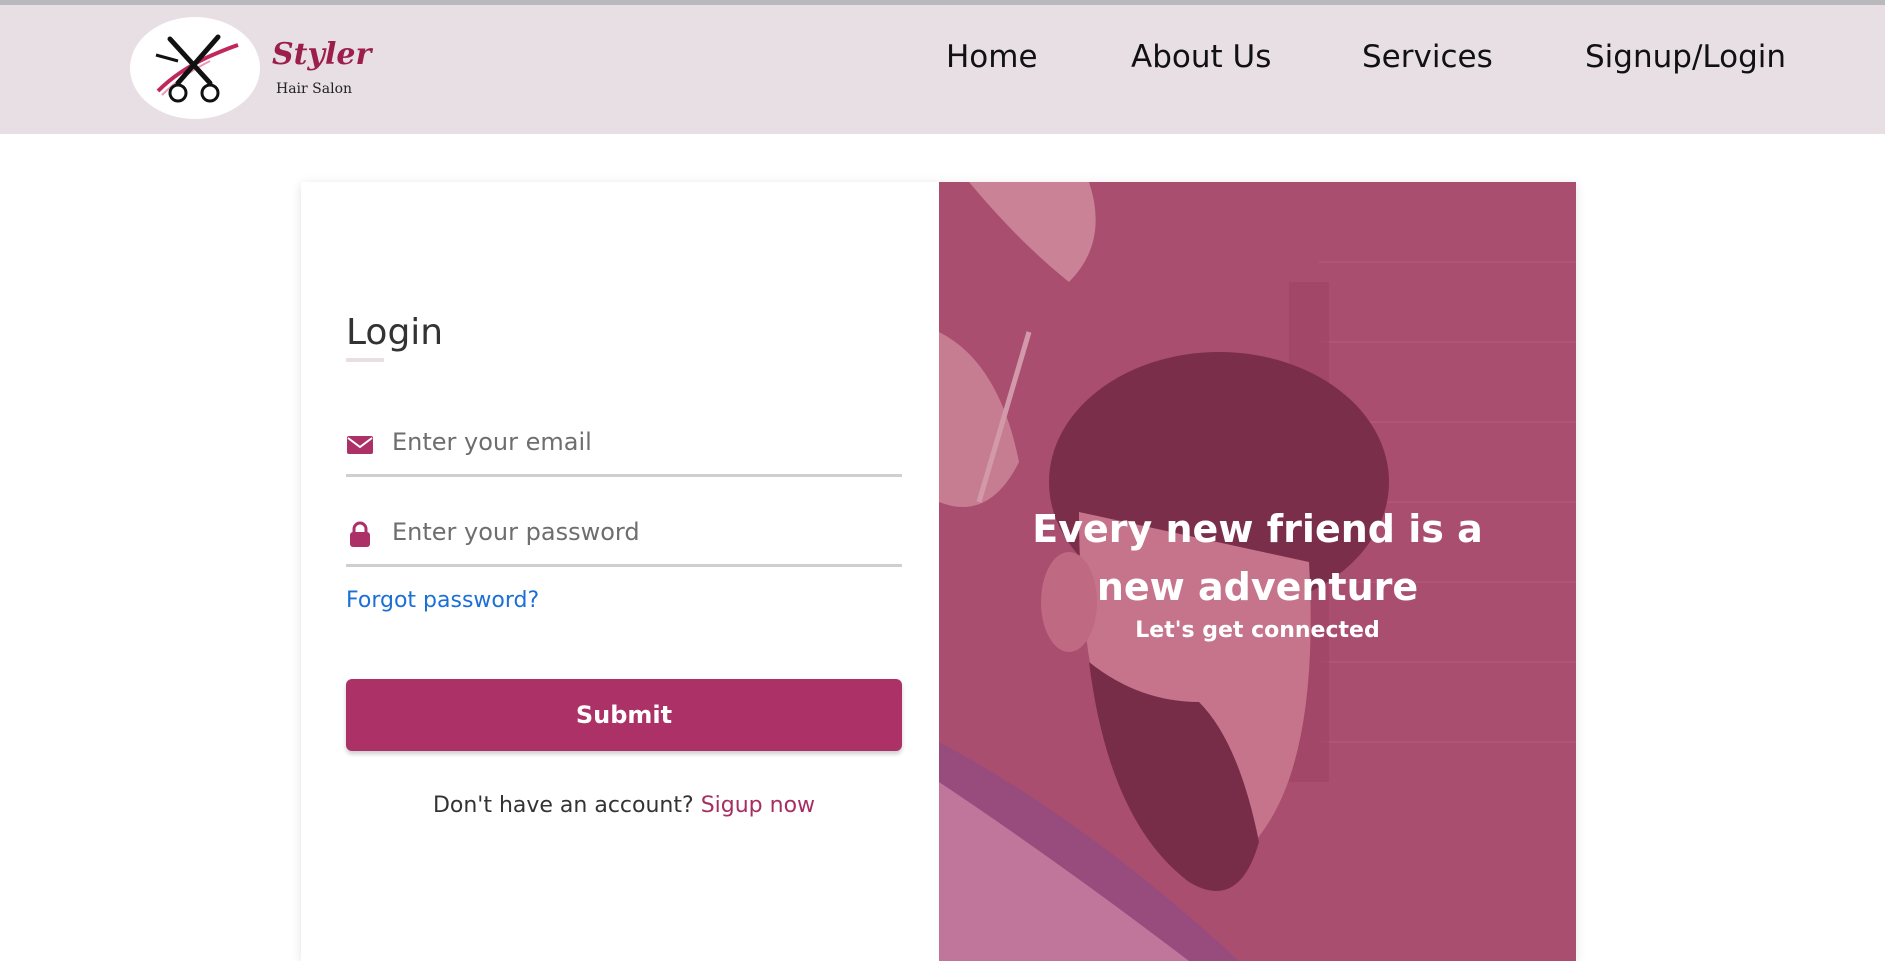 The height and width of the screenshot is (961, 1885). I want to click on nav-home: Home, so click(992, 57).